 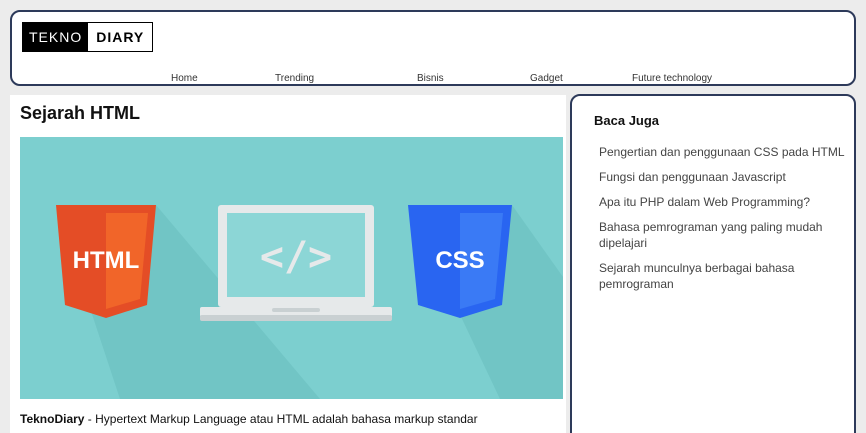 I want to click on logo-text-diary: DIARY, so click(x=120, y=37).